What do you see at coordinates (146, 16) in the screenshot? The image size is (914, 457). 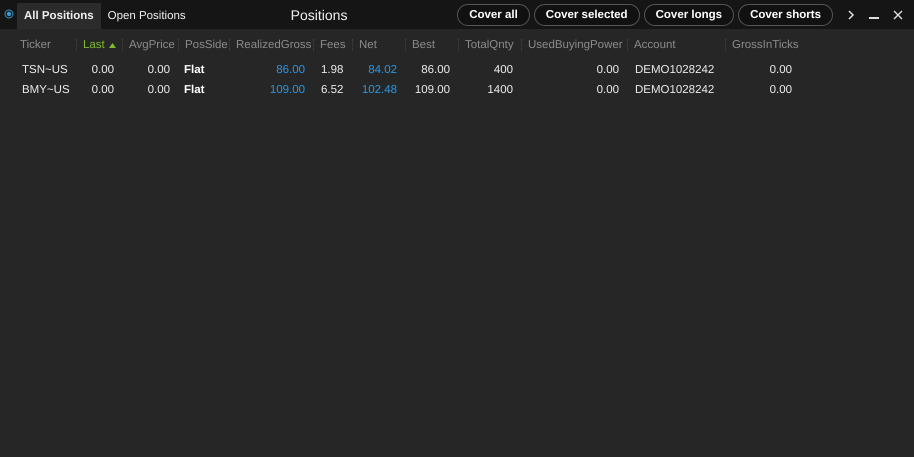 I see `tab: Open Positions` at bounding box center [146, 16].